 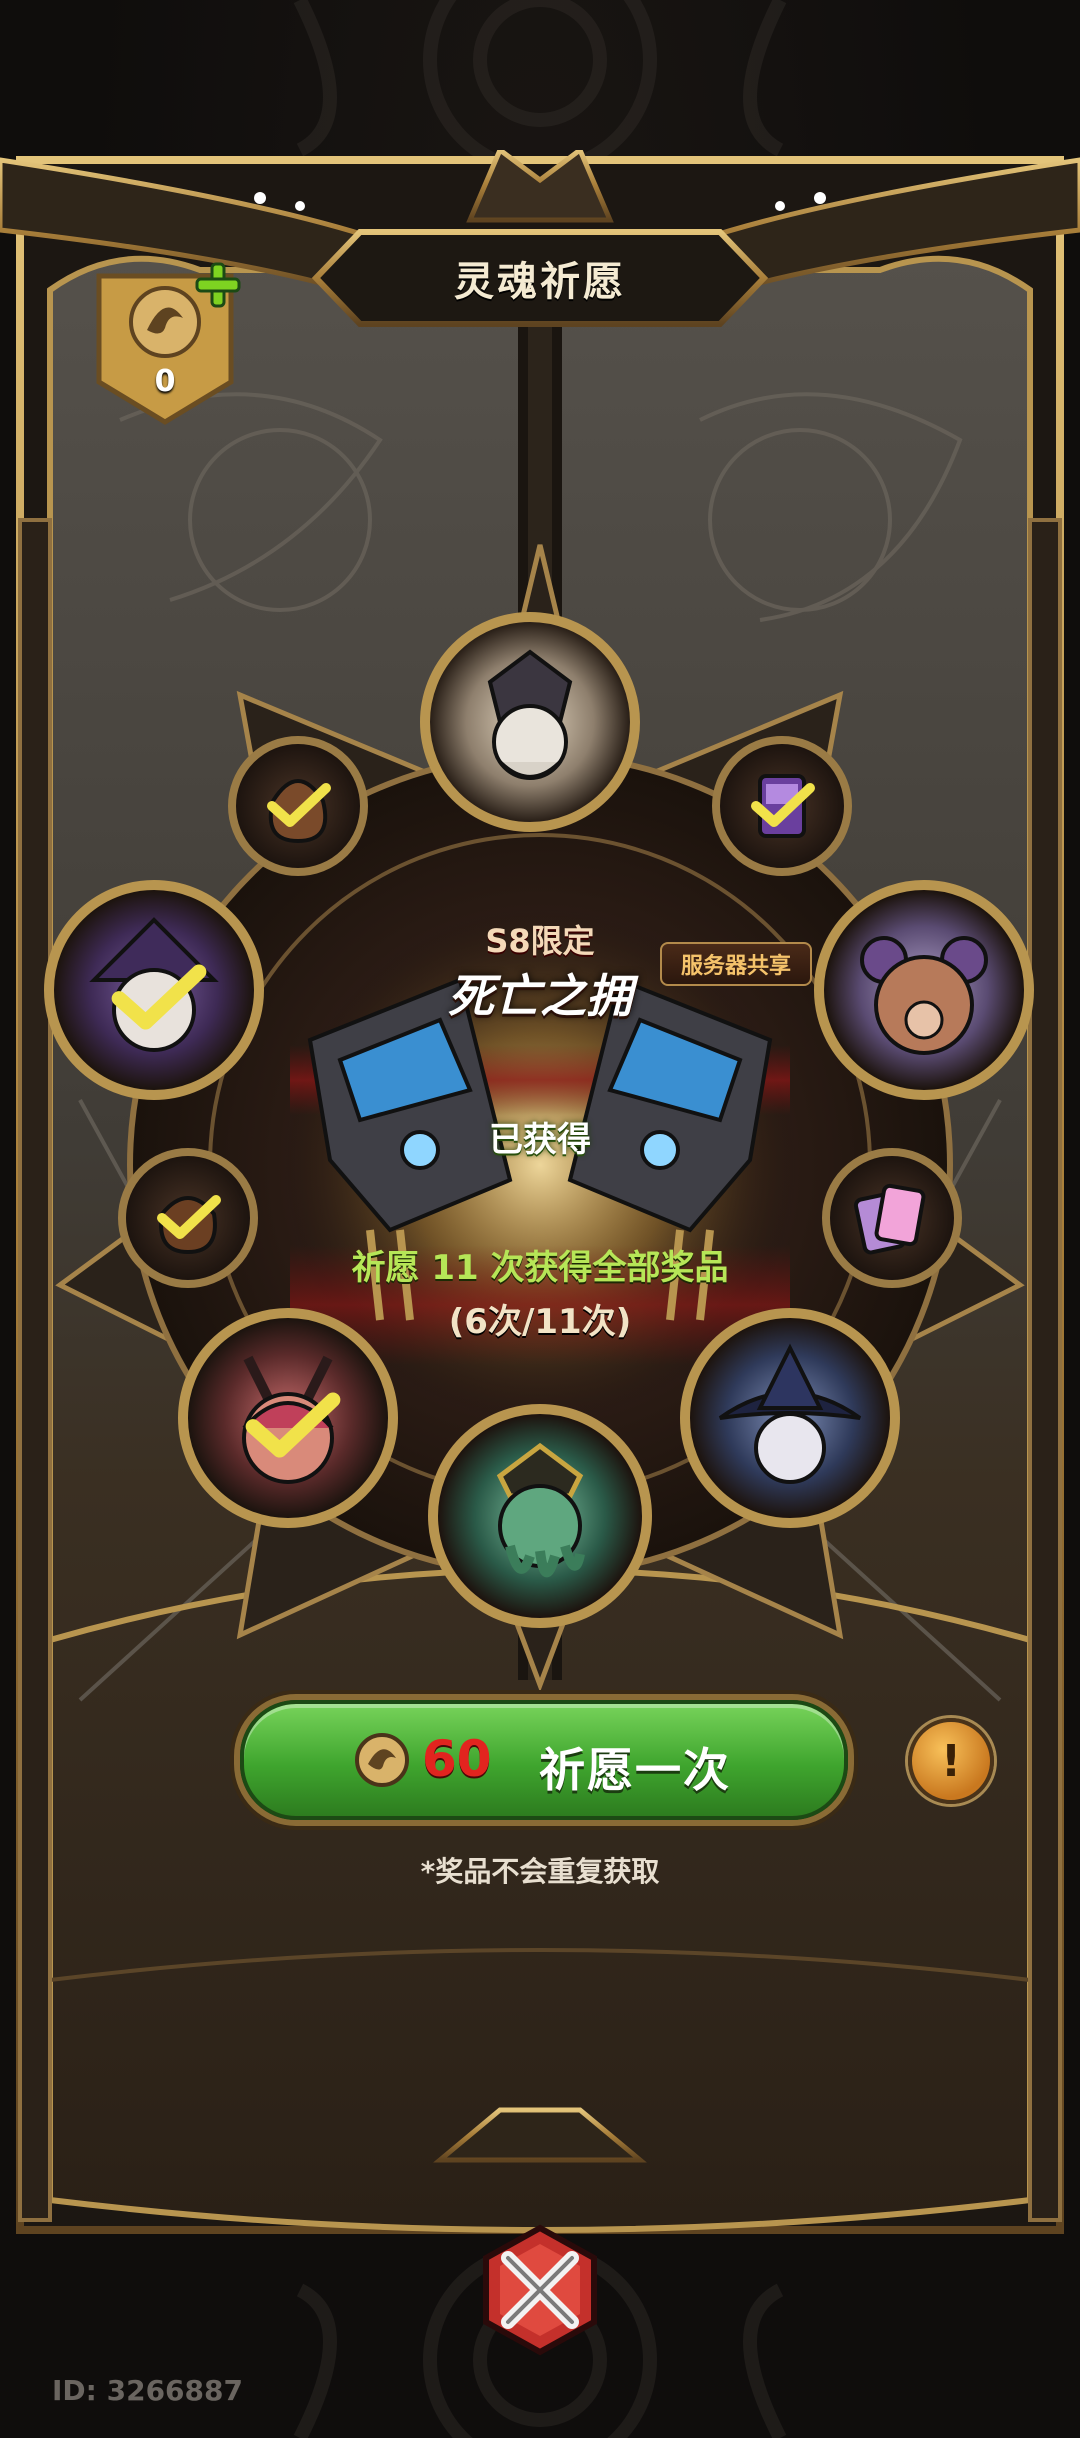 I want to click on reward-bottom-hero, so click(x=540, y=1516).